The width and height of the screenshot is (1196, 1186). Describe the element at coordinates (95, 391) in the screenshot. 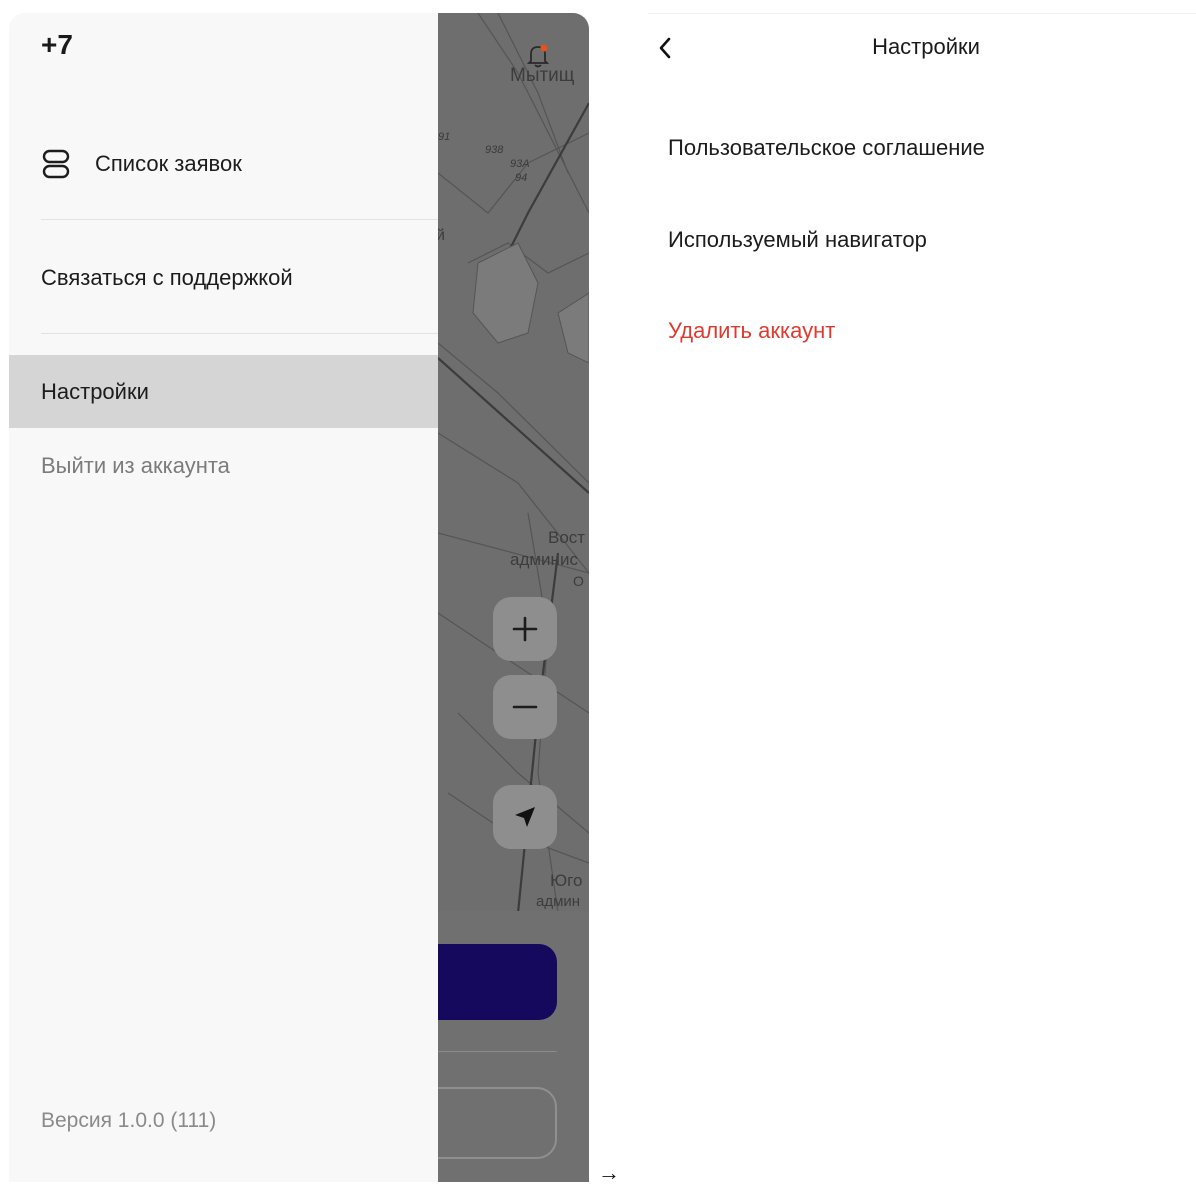

I see `drawer-item-label: Настройки` at that location.